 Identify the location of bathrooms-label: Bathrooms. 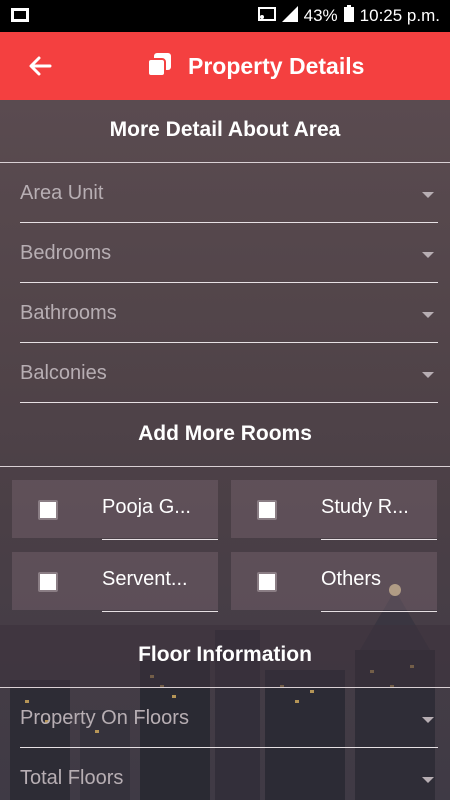
(68, 313).